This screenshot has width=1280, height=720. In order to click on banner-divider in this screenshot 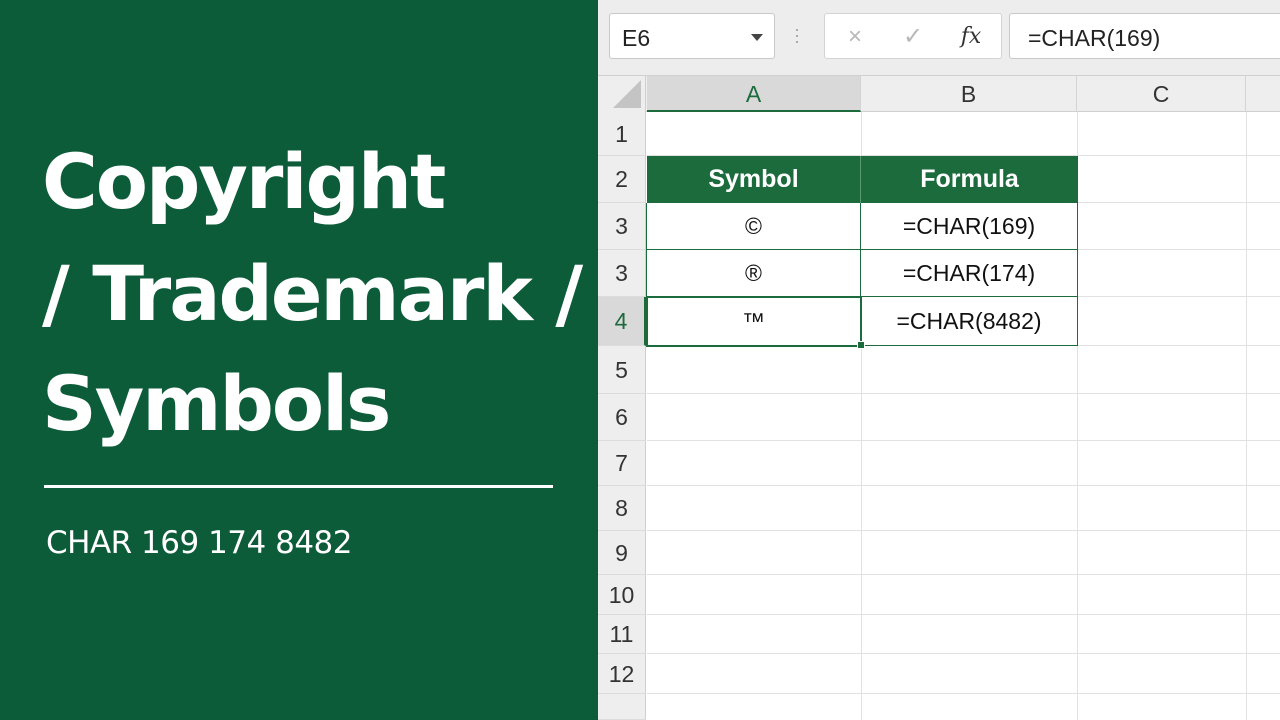, I will do `click(298, 486)`.